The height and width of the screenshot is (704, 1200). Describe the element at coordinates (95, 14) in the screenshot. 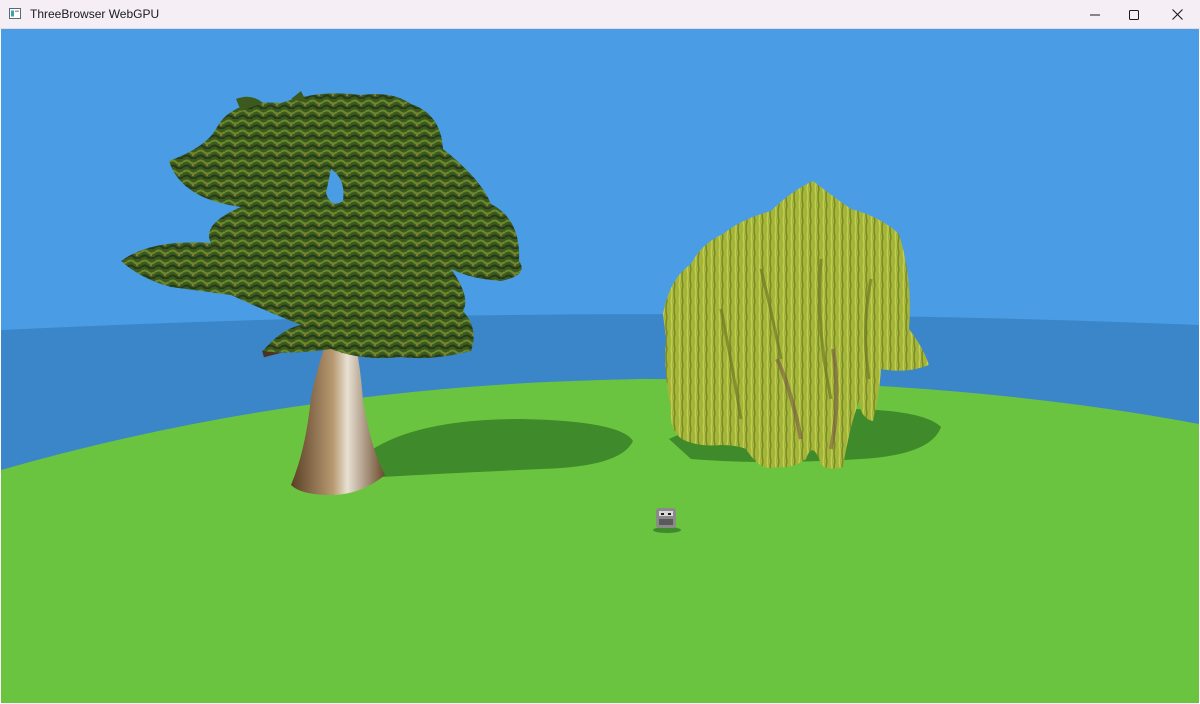

I see `window-title: ThreeBrowser WebGPU` at that location.